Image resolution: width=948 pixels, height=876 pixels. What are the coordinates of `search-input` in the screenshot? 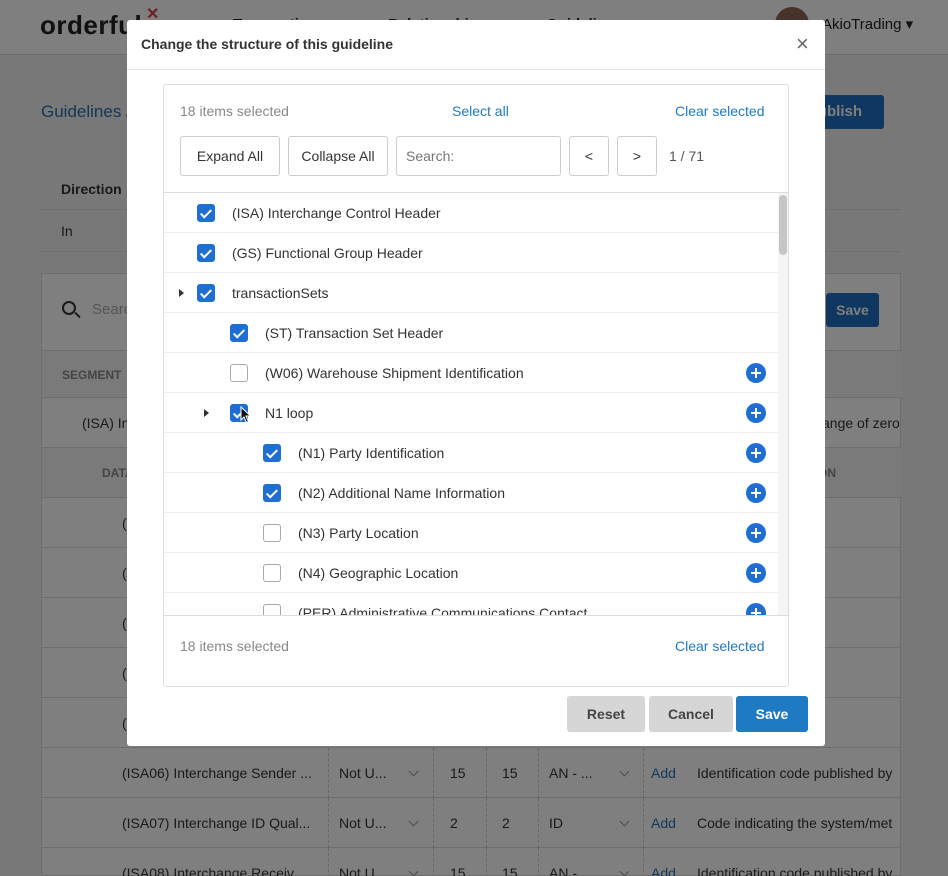 It's located at (478, 156).